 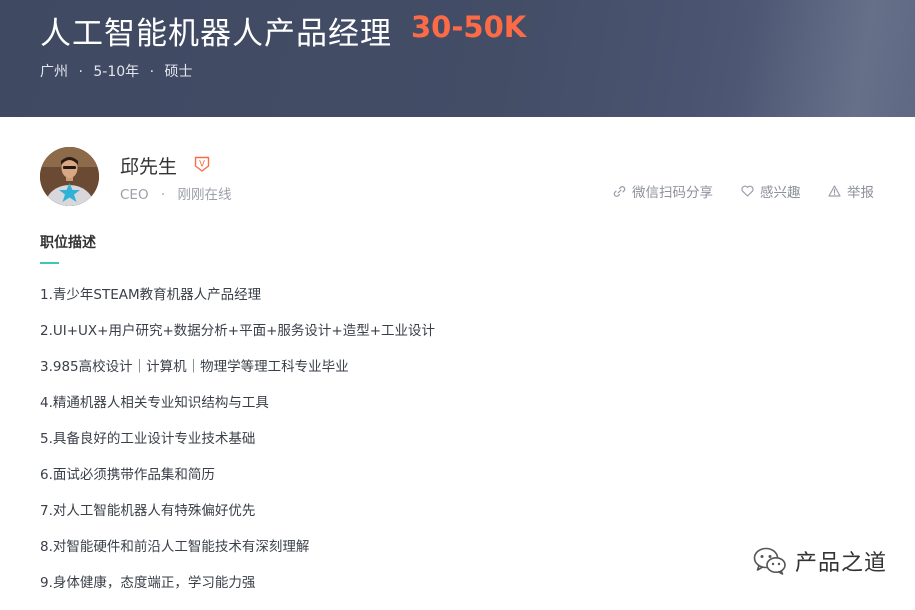 I want to click on requirement-item: 9.身体健康，态度端正，学习能力强, so click(x=148, y=583).